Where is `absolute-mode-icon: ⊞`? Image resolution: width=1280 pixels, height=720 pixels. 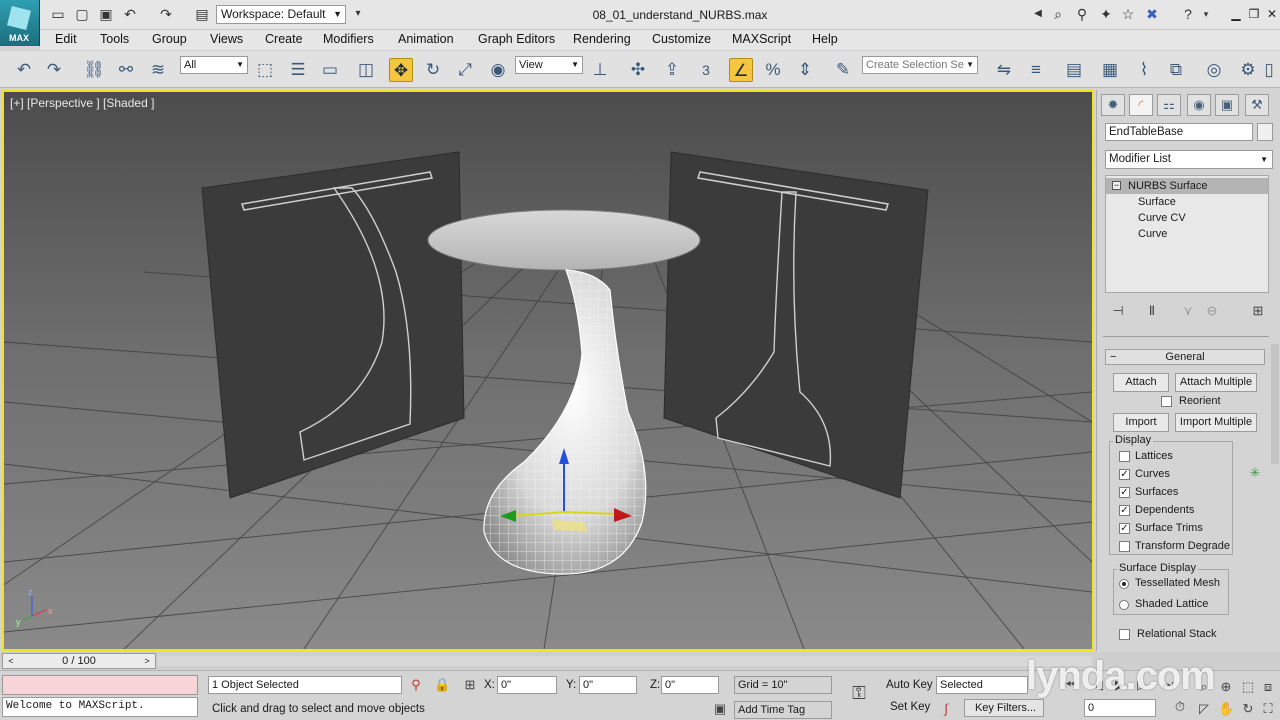 absolute-mode-icon: ⊞ is located at coordinates (470, 685).